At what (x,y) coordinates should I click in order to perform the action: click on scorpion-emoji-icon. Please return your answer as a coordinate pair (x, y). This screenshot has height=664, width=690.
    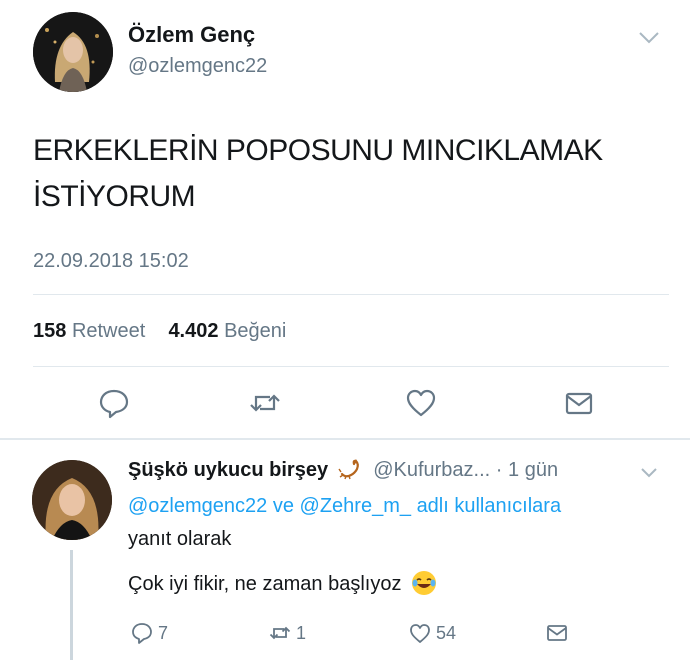
    Looking at the image, I should click on (351, 469).